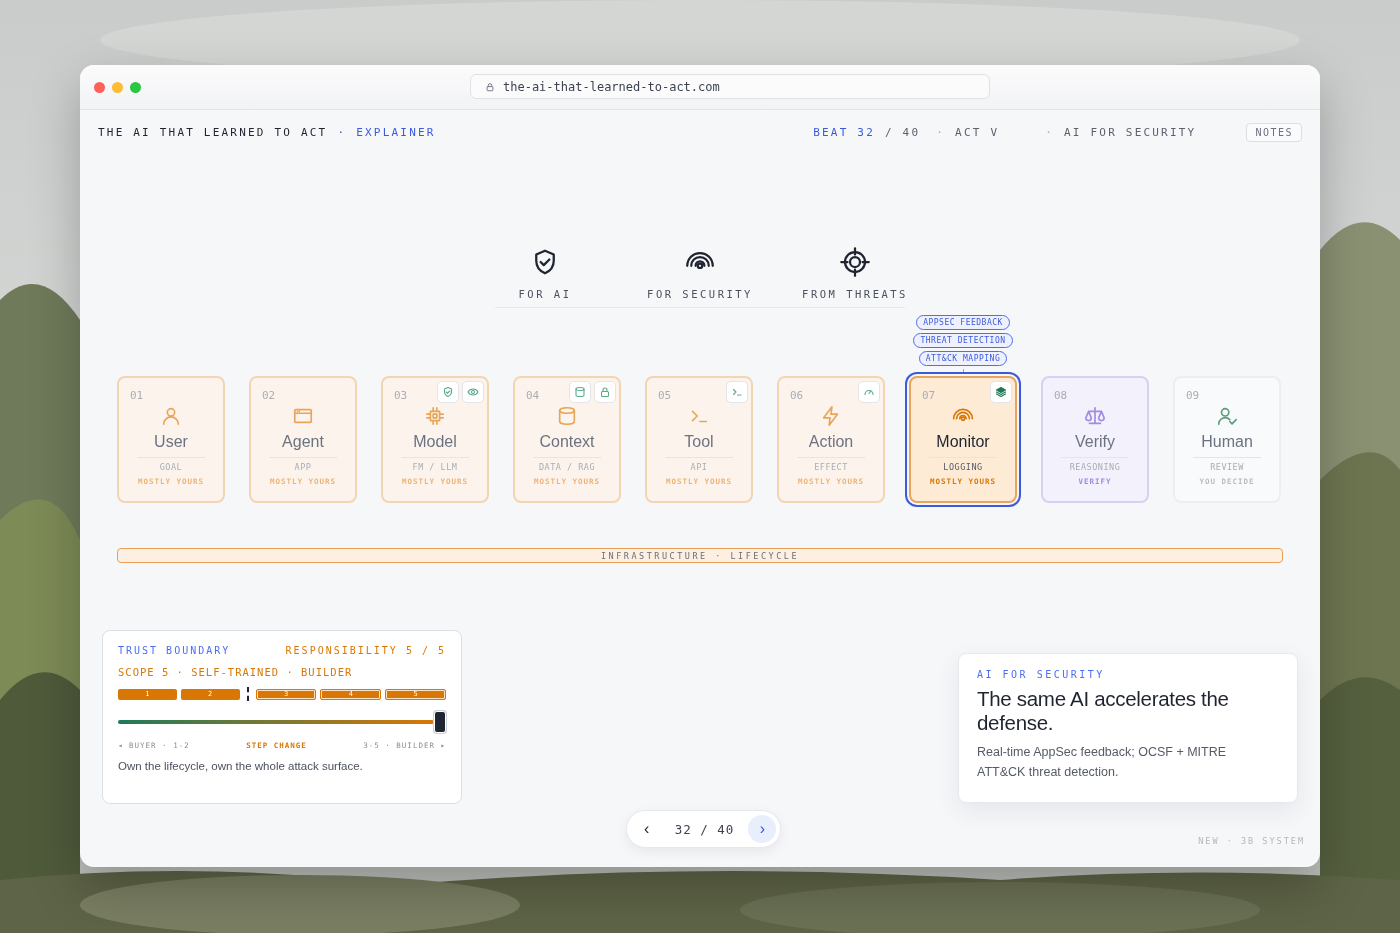 This screenshot has height=933, width=1400. What do you see at coordinates (241, 766) in the screenshot?
I see `panel-summary: Own the lifecycle, own the whole attack surface.` at bounding box center [241, 766].